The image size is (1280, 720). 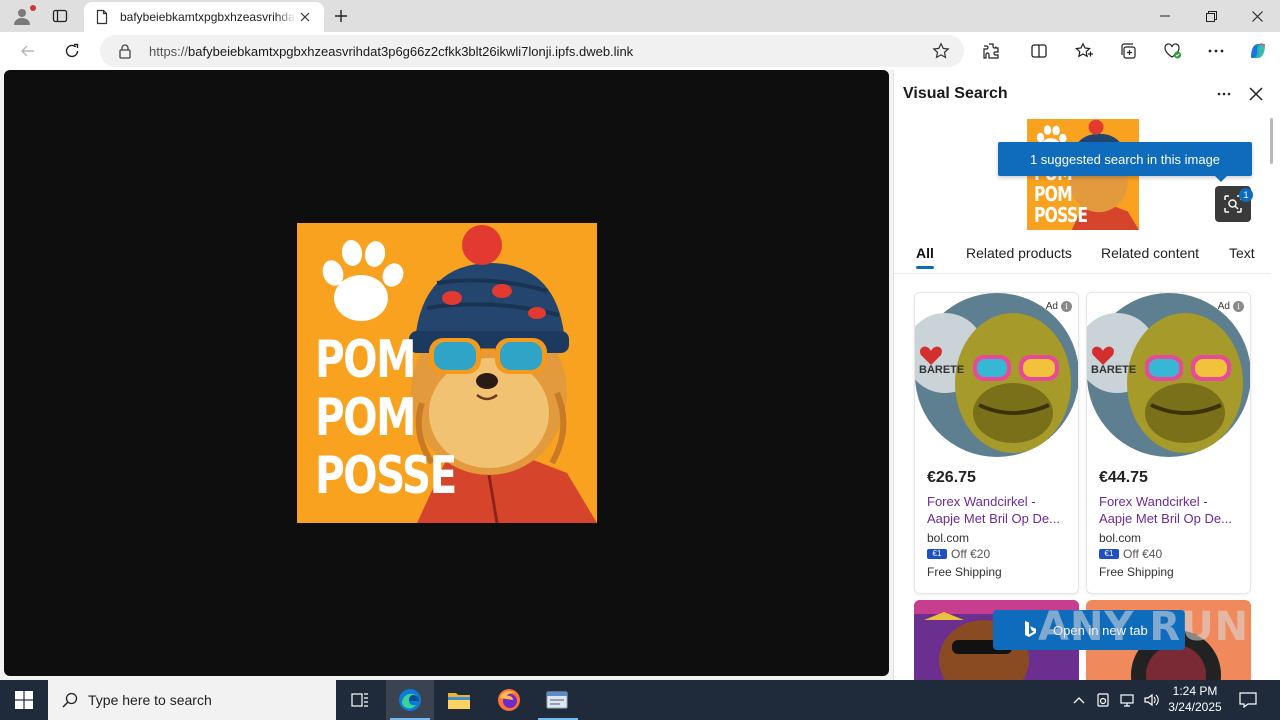 What do you see at coordinates (1242, 253) in the screenshot?
I see `tab-text: Text` at bounding box center [1242, 253].